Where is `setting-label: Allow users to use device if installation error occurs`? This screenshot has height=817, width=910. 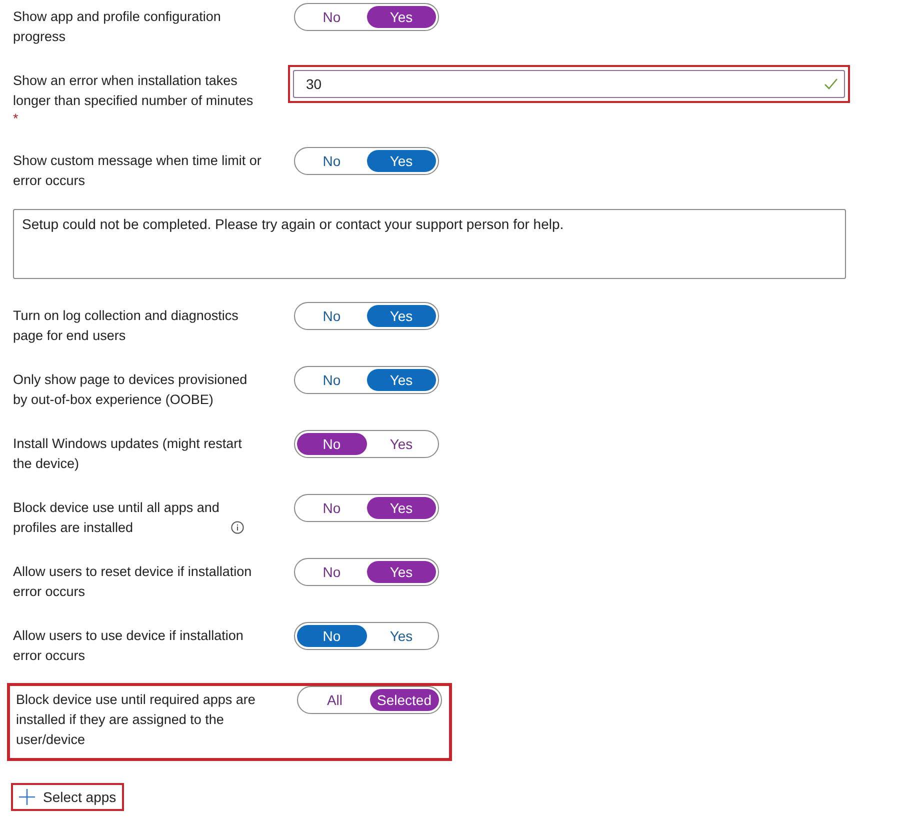
setting-label: Allow users to use device if installation error occurs is located at coordinates (128, 645).